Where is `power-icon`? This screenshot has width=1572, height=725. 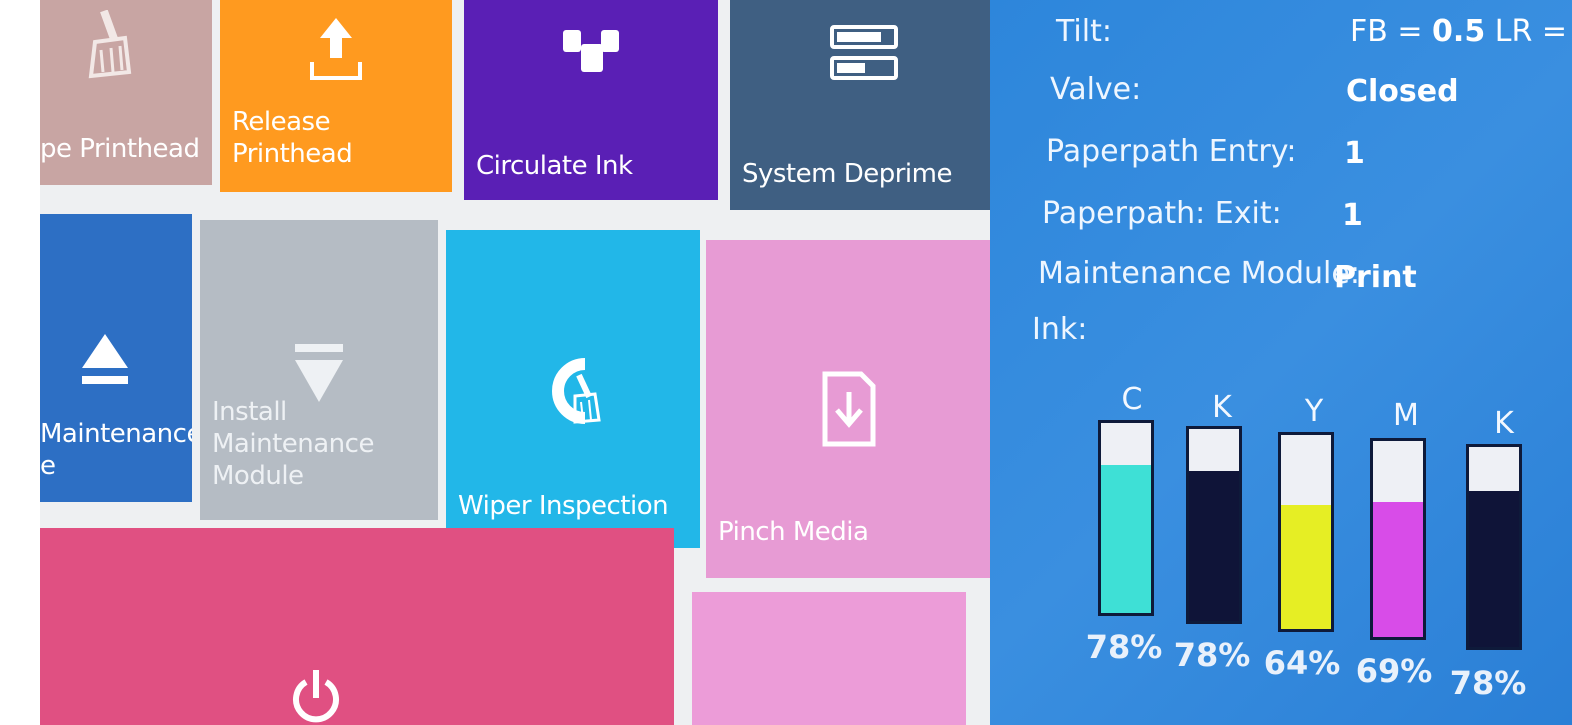
power-icon is located at coordinates (316, 696).